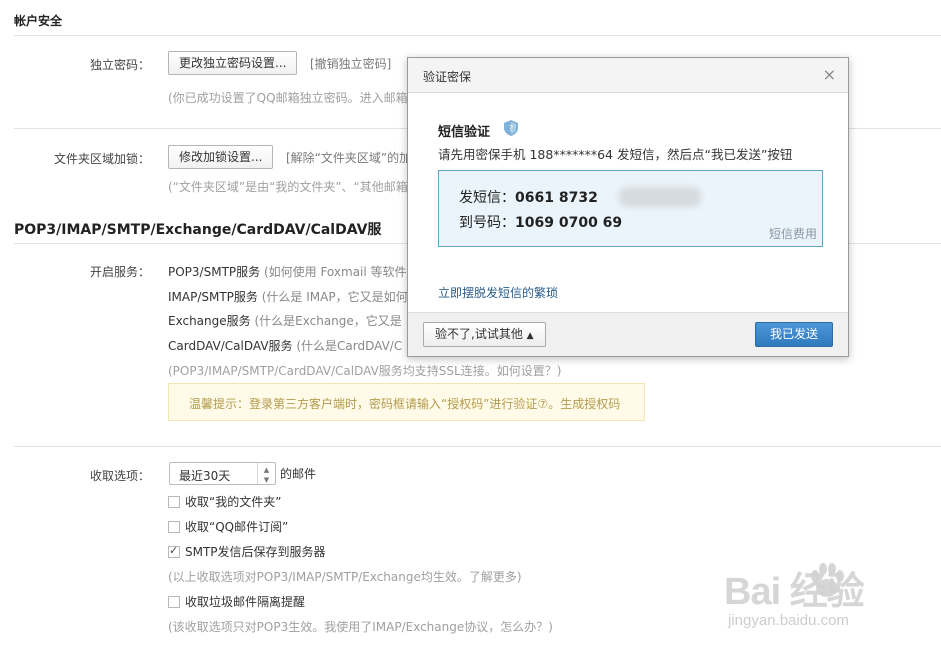 The height and width of the screenshot is (651, 941). What do you see at coordinates (266, 473) in the screenshot?
I see `stepper-arrows-icon: ▲ ▼` at bounding box center [266, 473].